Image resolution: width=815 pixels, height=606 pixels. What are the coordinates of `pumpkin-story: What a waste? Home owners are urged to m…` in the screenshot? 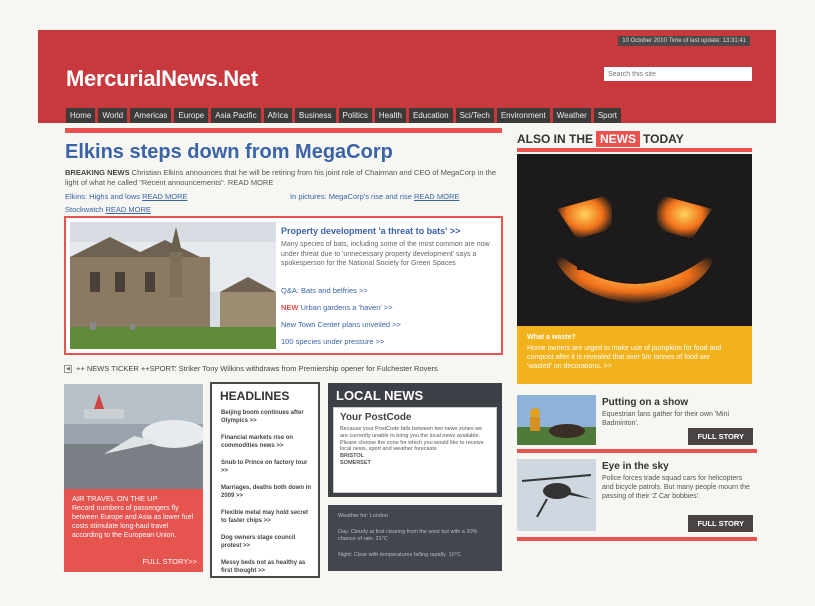 It's located at (634, 269).